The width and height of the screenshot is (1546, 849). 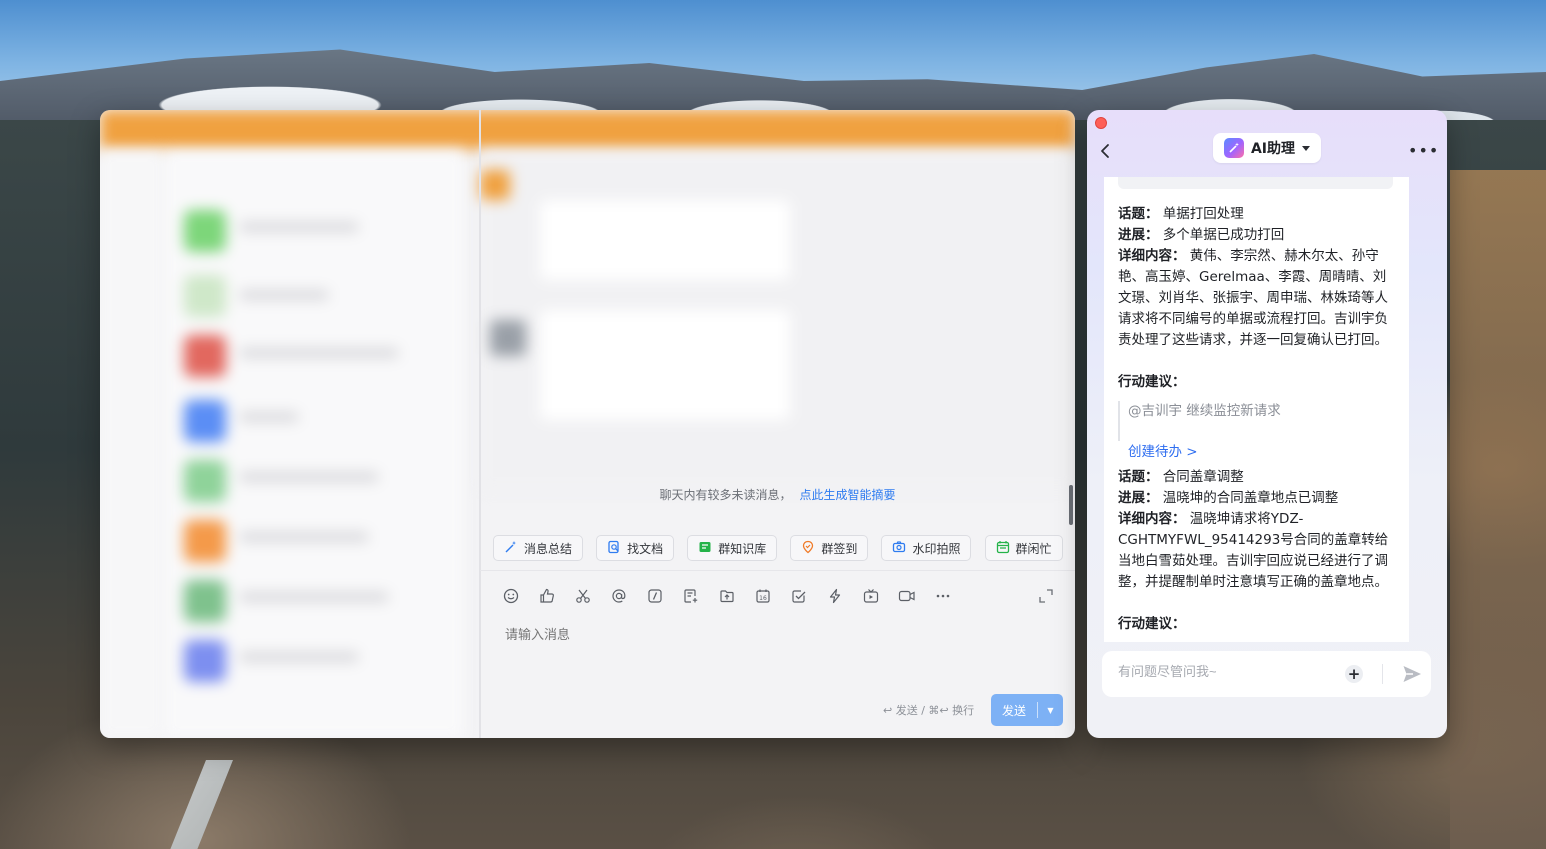 What do you see at coordinates (548, 548) in the screenshot?
I see `tool-label: 消息总结` at bounding box center [548, 548].